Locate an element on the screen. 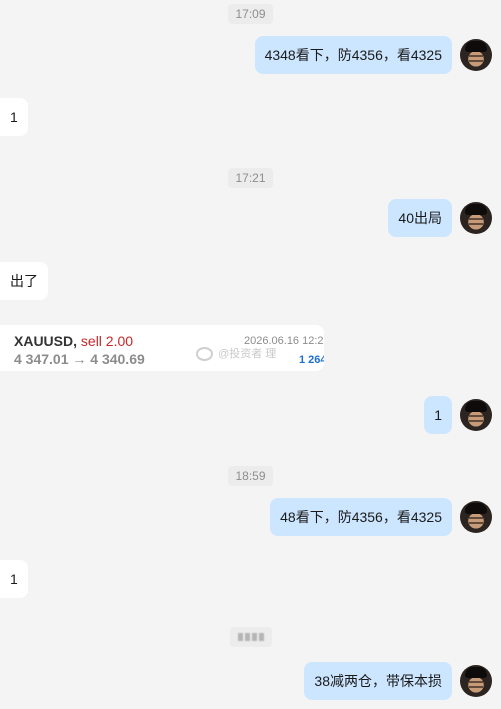 This screenshot has height=709, width=501. timestamp-label: 17:09 is located at coordinates (250, 14).